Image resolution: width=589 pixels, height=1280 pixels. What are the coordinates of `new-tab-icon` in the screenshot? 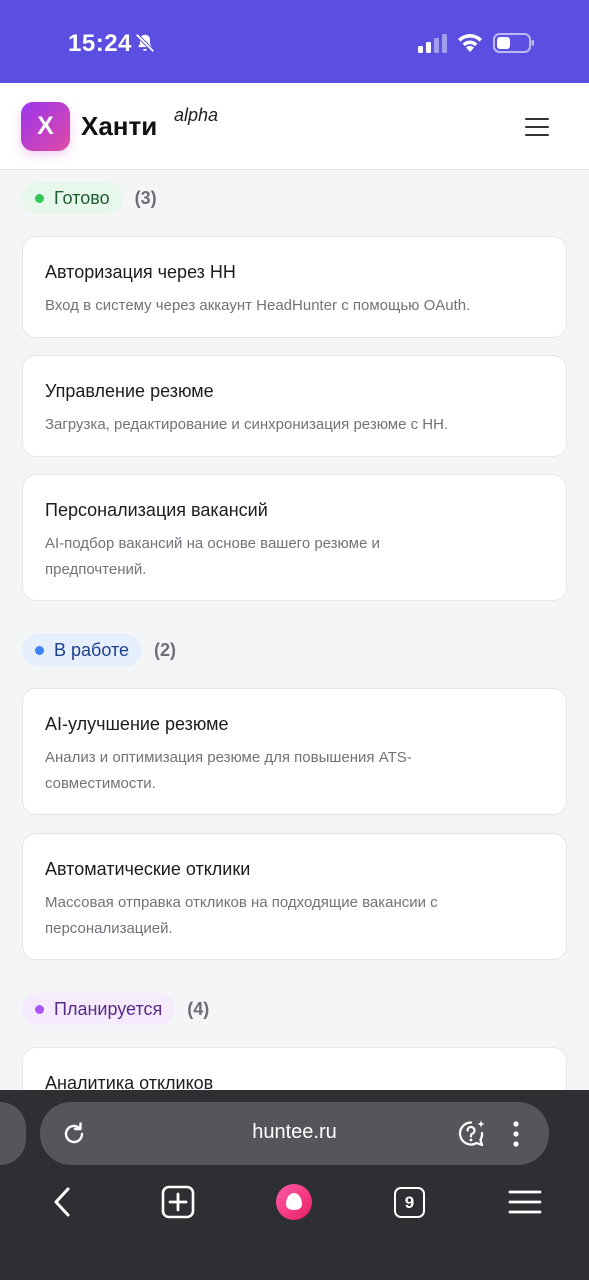 It's located at (178, 1202).